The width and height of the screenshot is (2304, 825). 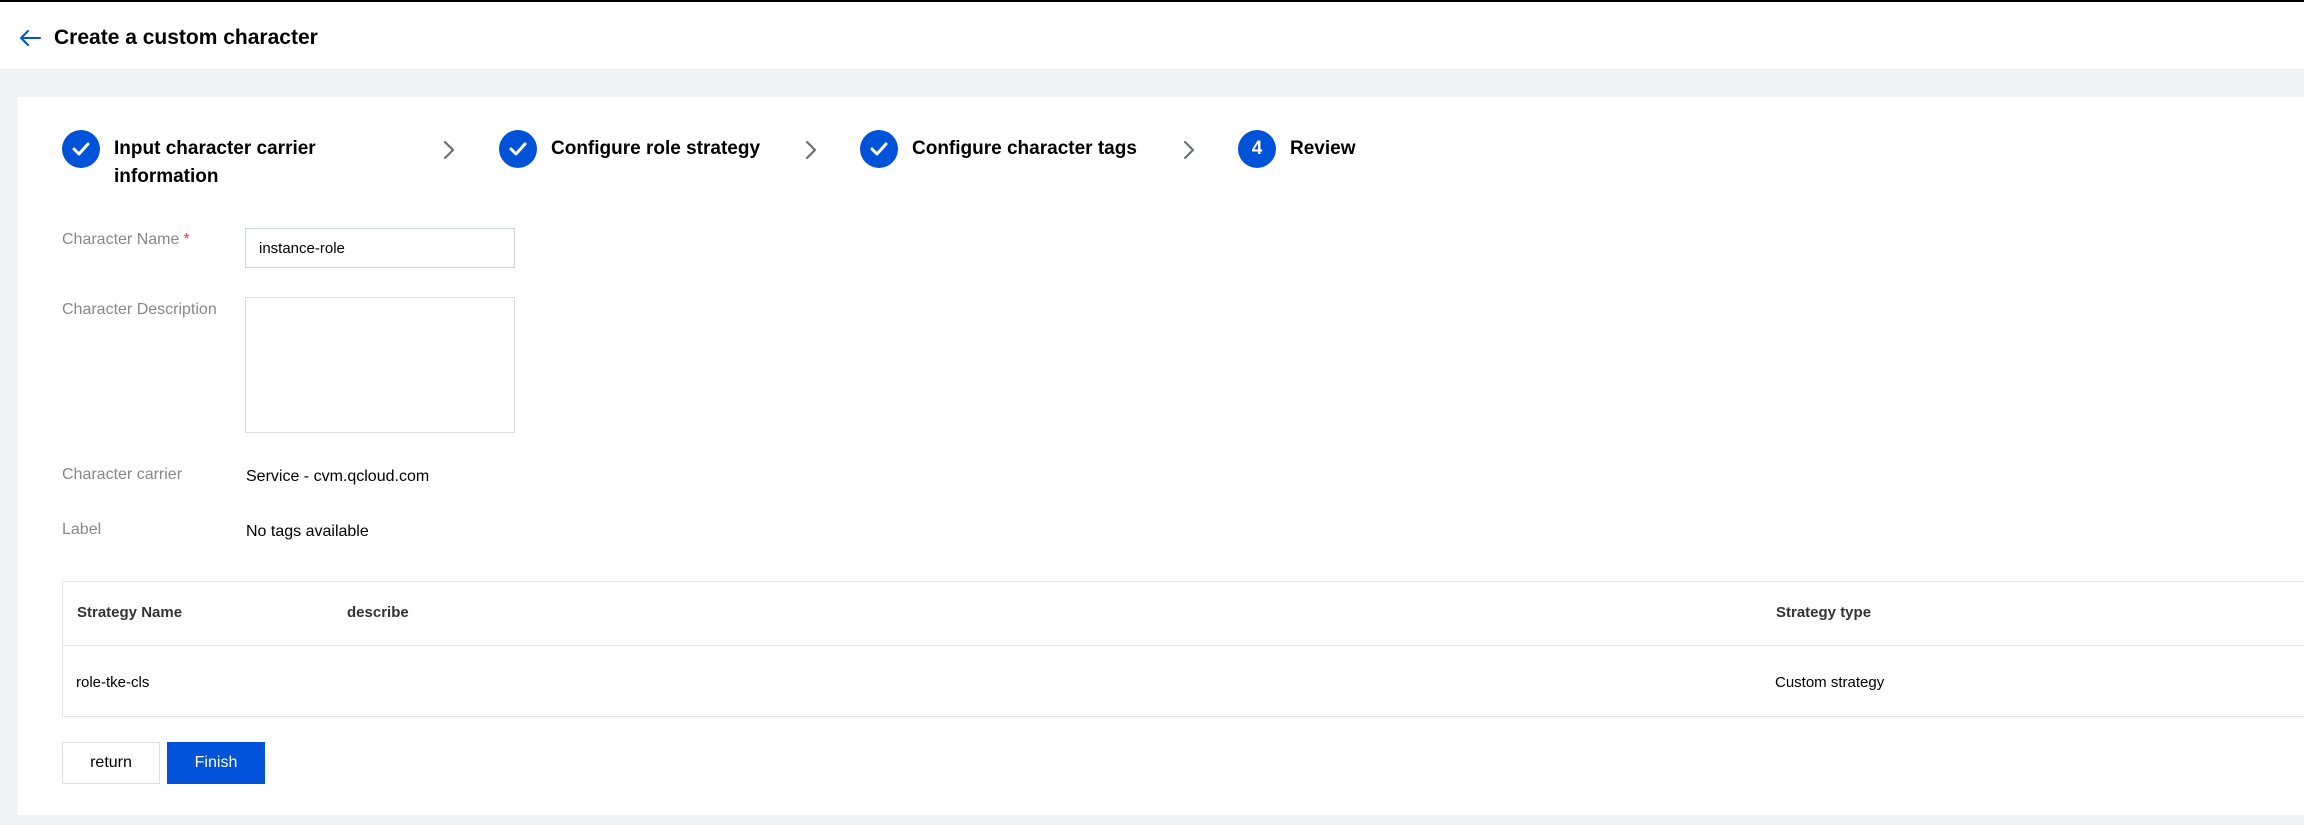 I want to click on step-2-check, so click(x=518, y=149).